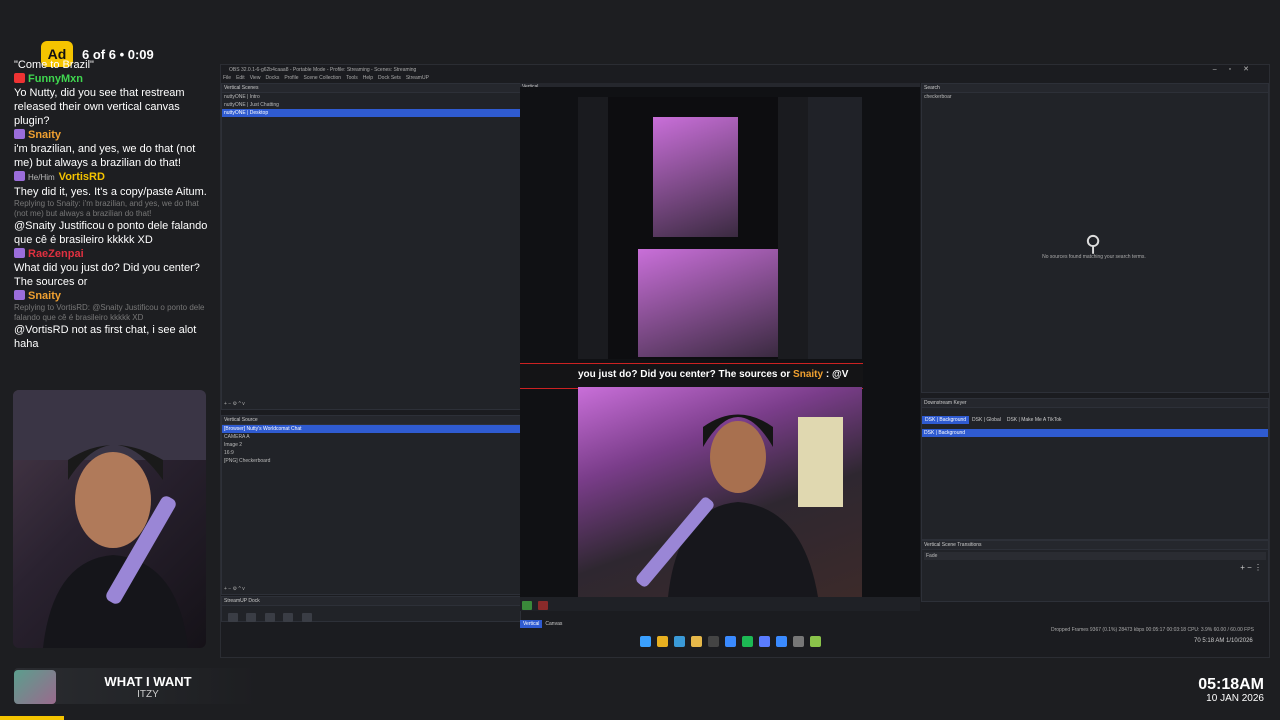 This screenshot has height=720, width=1280. Describe the element at coordinates (81, 177) in the screenshot. I see `chat-username: VortisRD` at that location.